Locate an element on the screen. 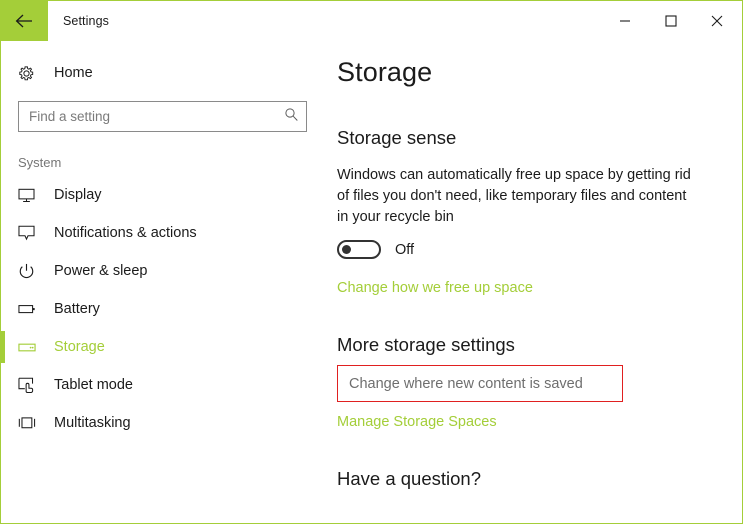 This screenshot has width=743, height=524. sidebar-item-notifications: Notifications & actions is located at coordinates (165, 233).